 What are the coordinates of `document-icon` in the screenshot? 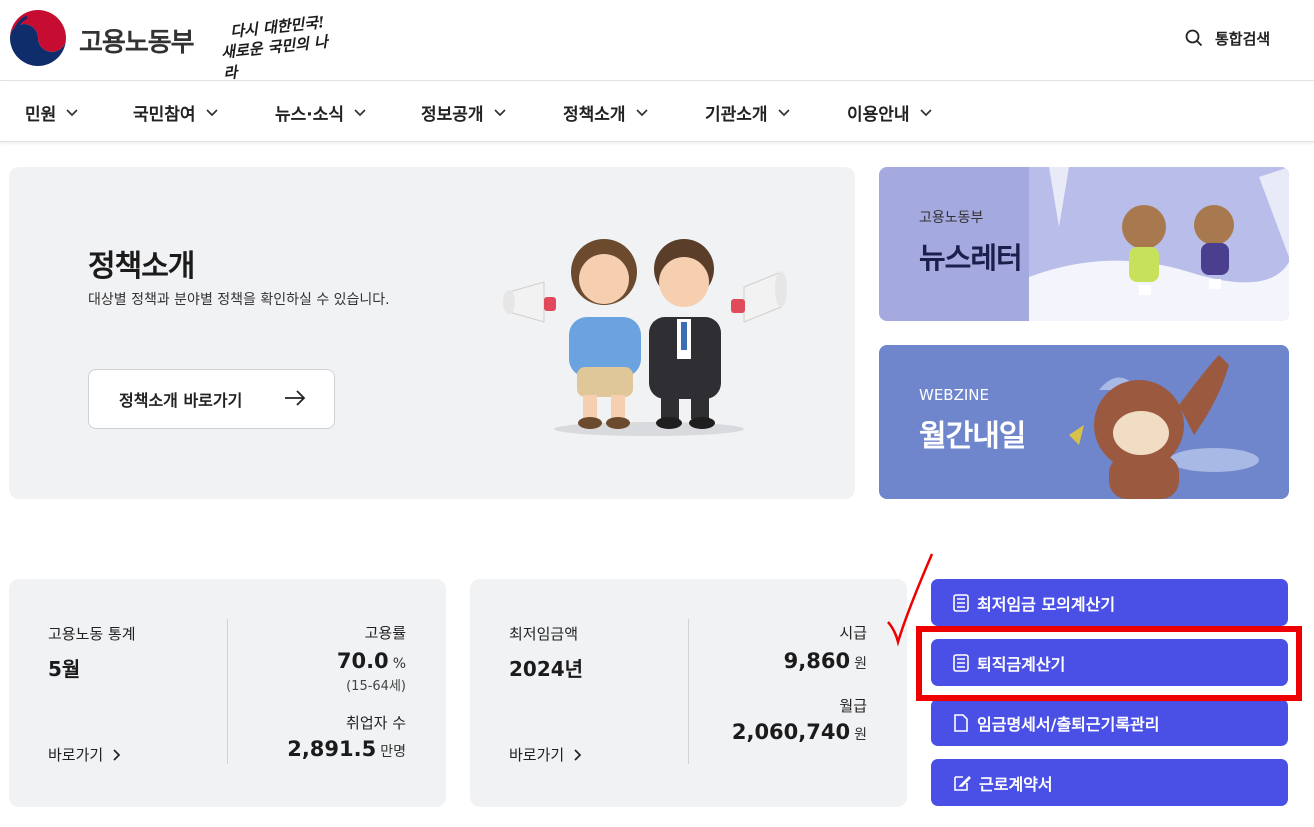 It's located at (961, 722).